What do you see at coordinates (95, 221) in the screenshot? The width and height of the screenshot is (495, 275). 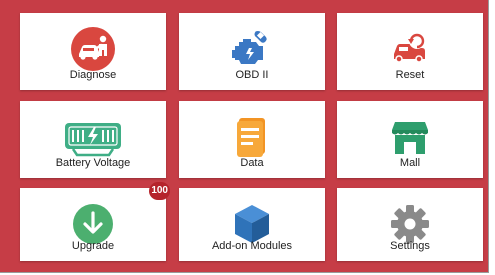 I see `upgrade-tile: Upgrade 100` at bounding box center [95, 221].